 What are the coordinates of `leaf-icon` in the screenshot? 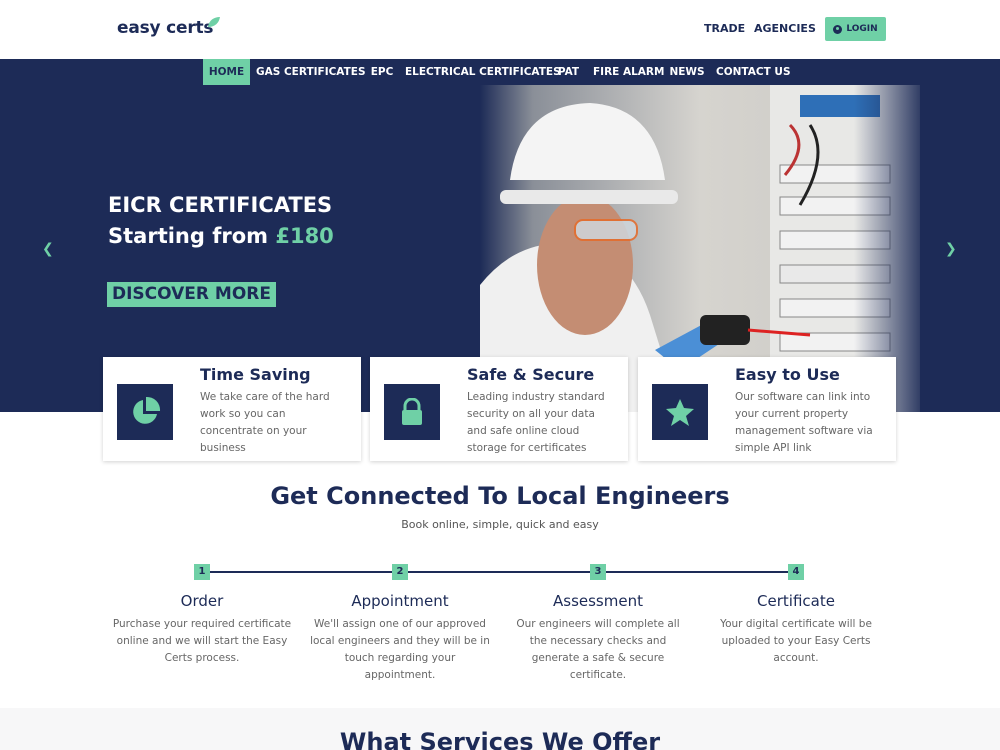 It's located at (214, 22).